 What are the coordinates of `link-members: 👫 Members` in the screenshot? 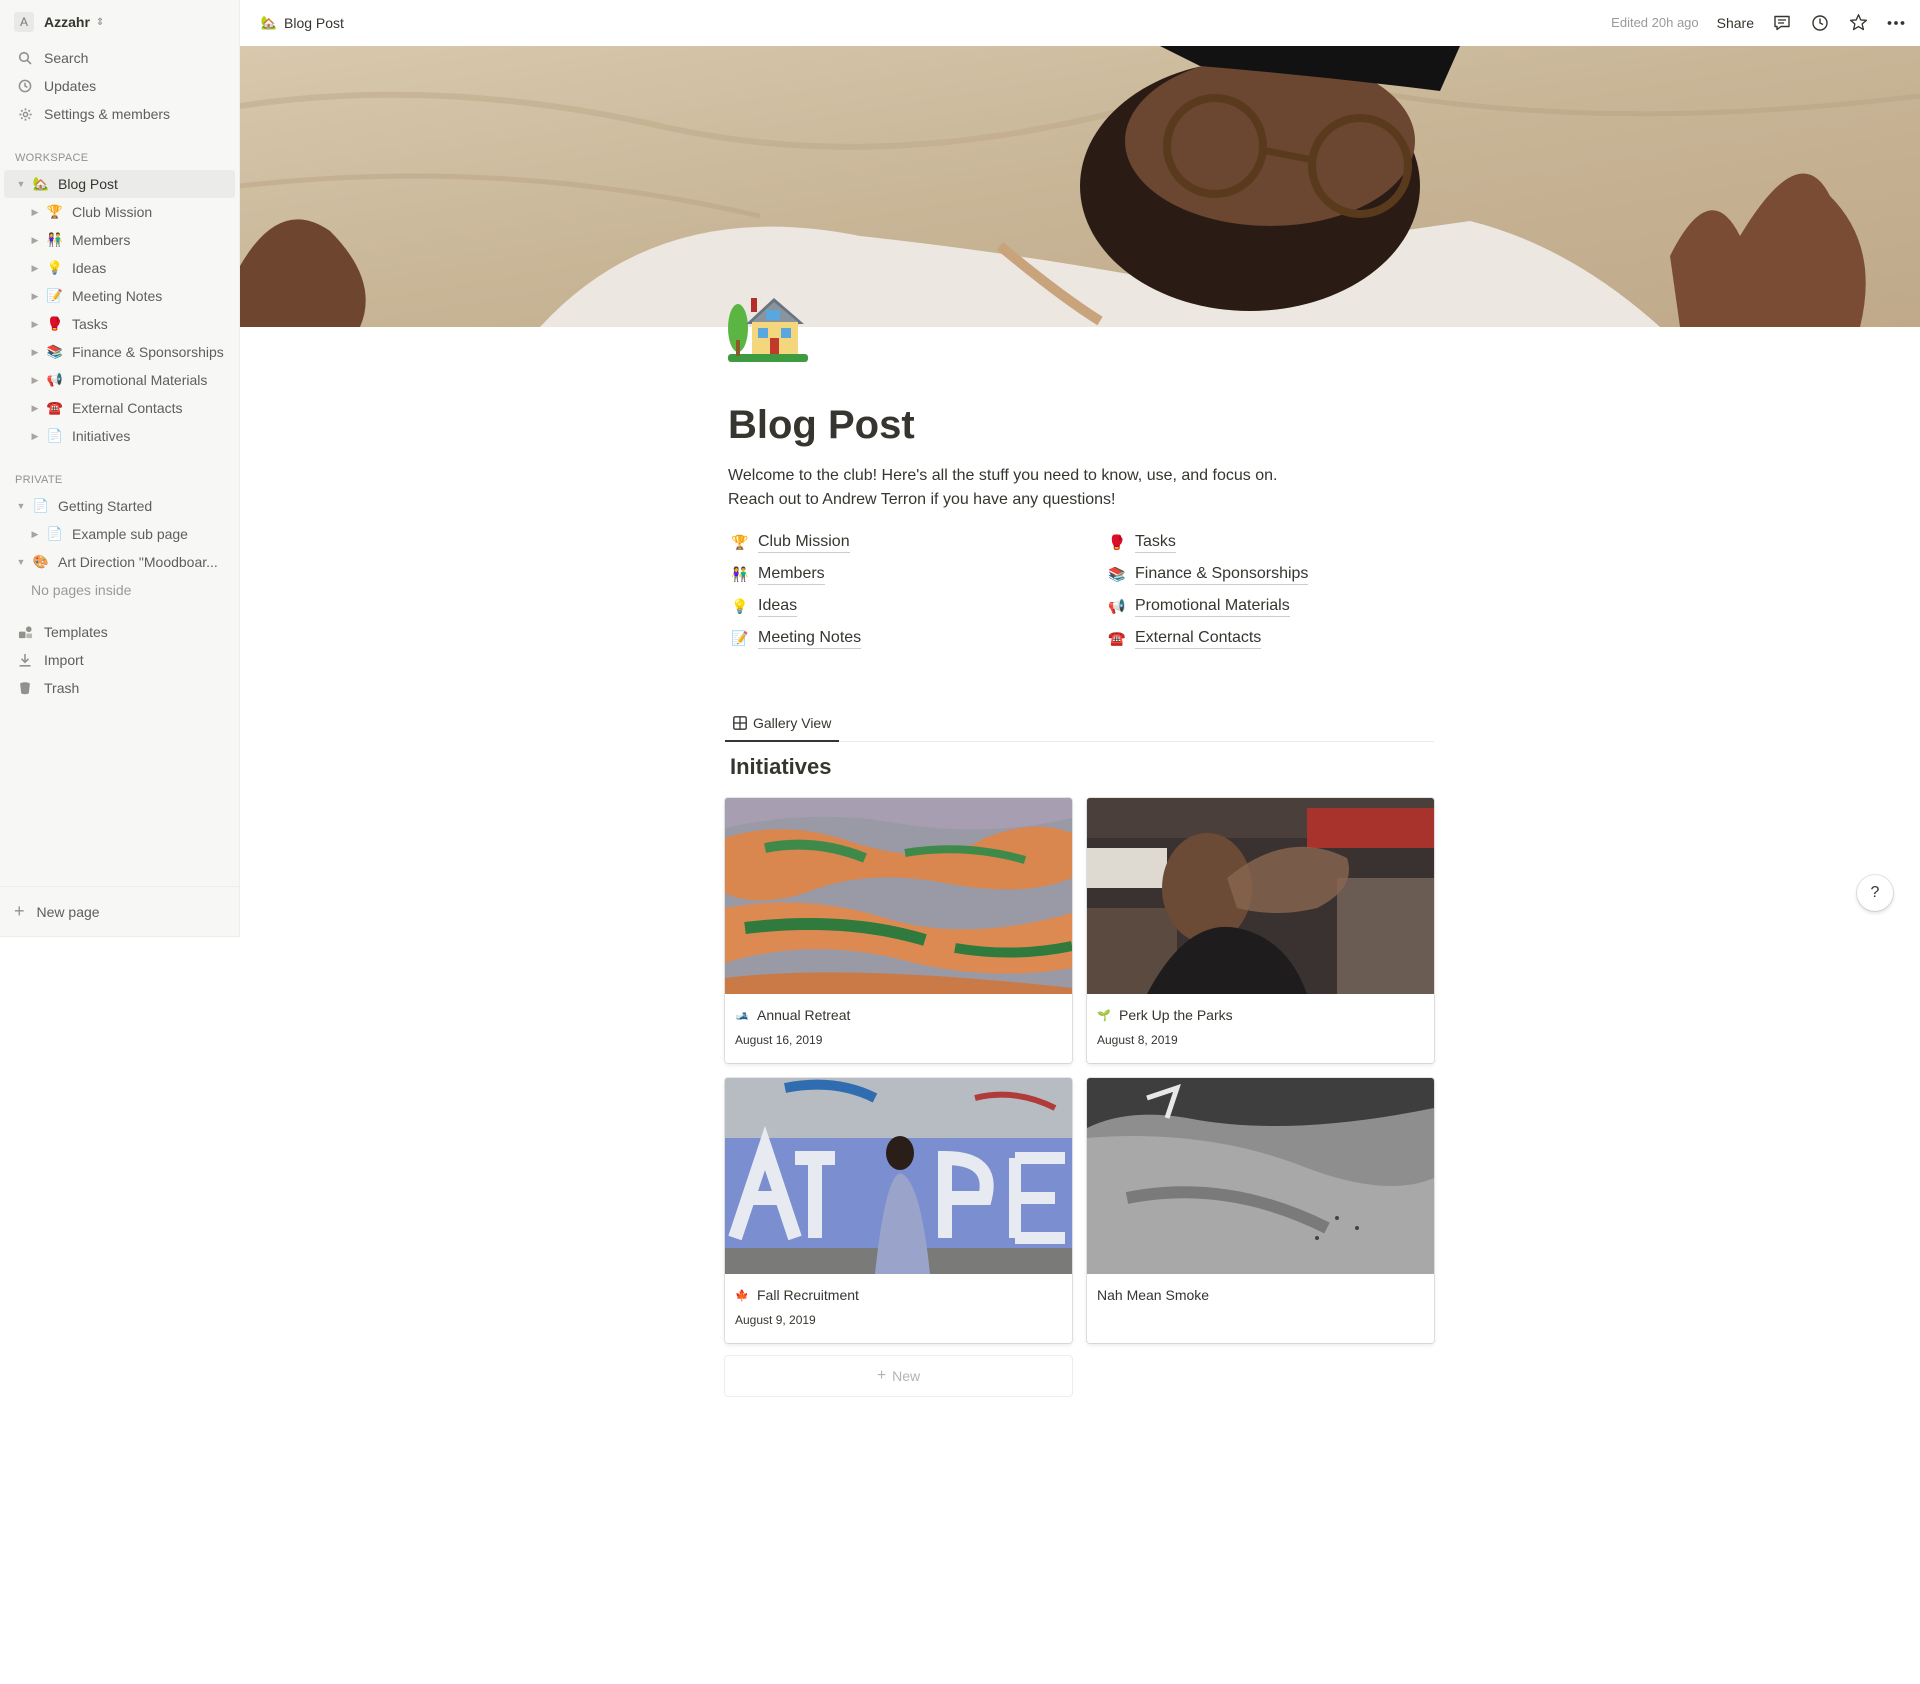 It's located at (916, 574).